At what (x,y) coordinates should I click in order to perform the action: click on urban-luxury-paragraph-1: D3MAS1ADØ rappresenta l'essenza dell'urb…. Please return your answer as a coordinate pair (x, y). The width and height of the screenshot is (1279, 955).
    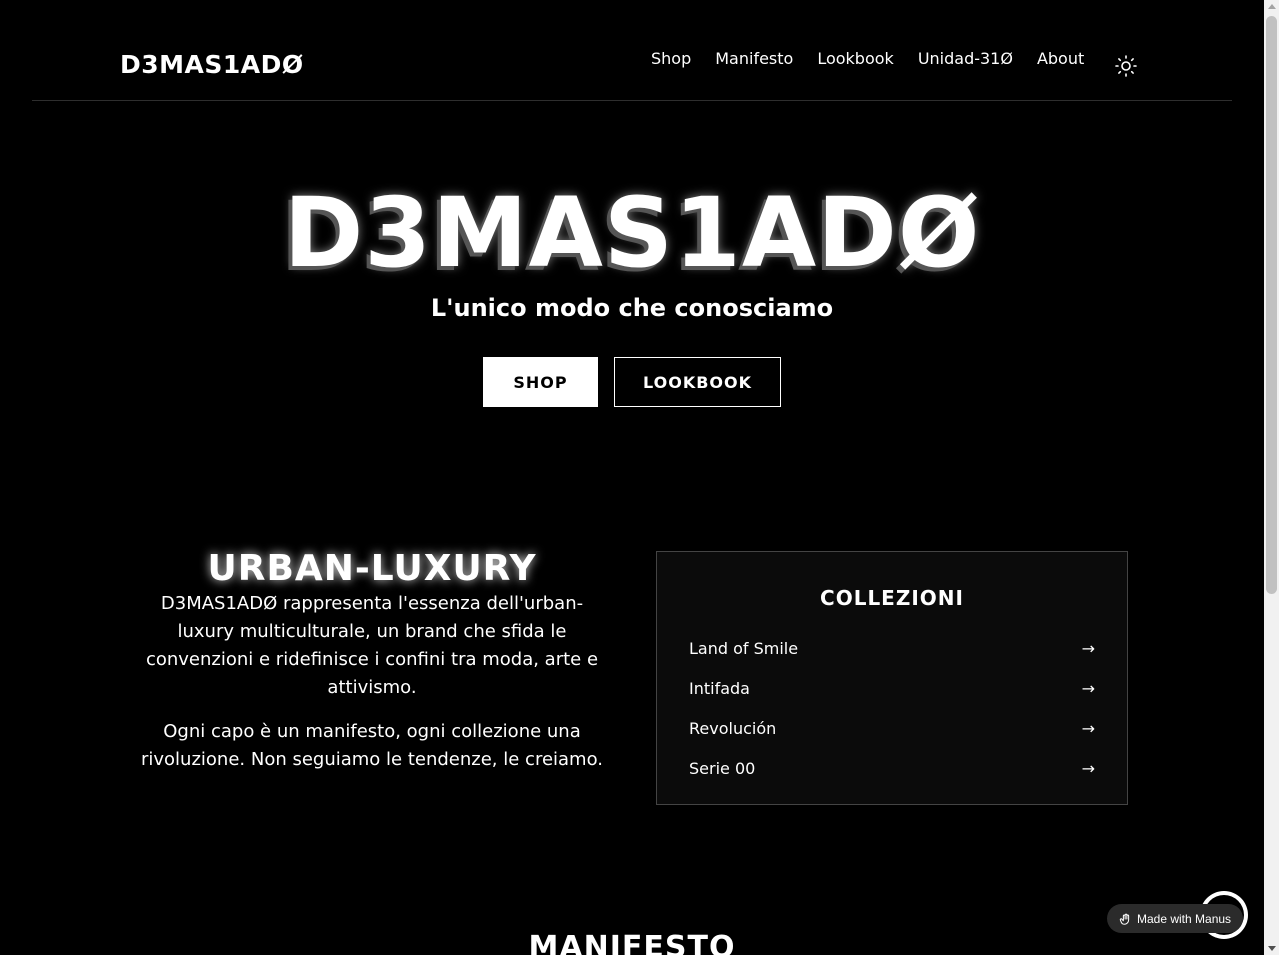
    Looking at the image, I should click on (372, 645).